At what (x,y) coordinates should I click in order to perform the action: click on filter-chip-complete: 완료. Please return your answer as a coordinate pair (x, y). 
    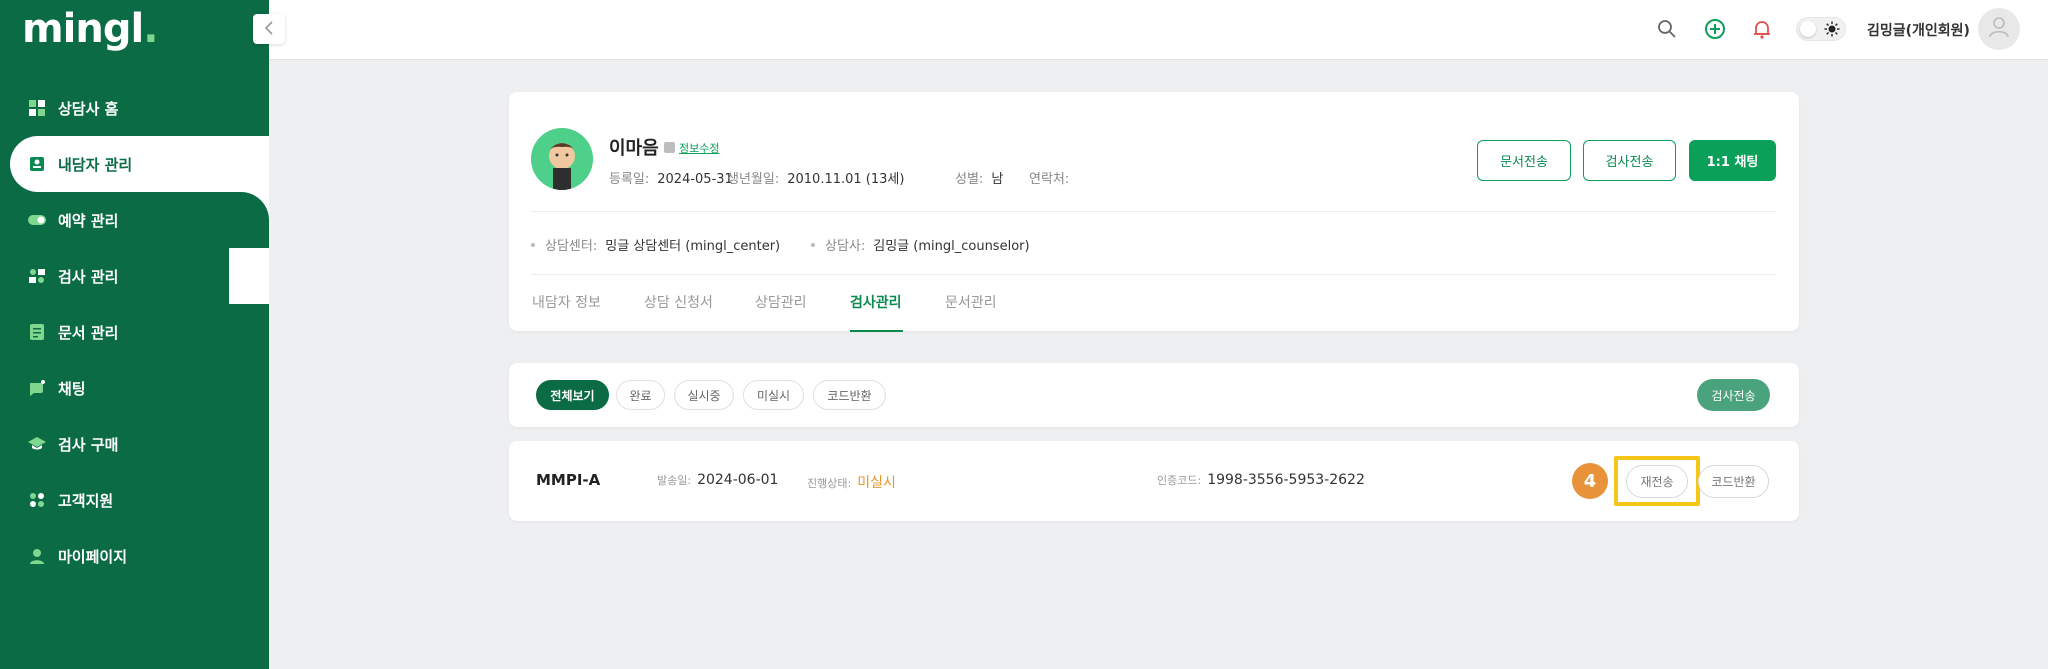
    Looking at the image, I should click on (640, 395).